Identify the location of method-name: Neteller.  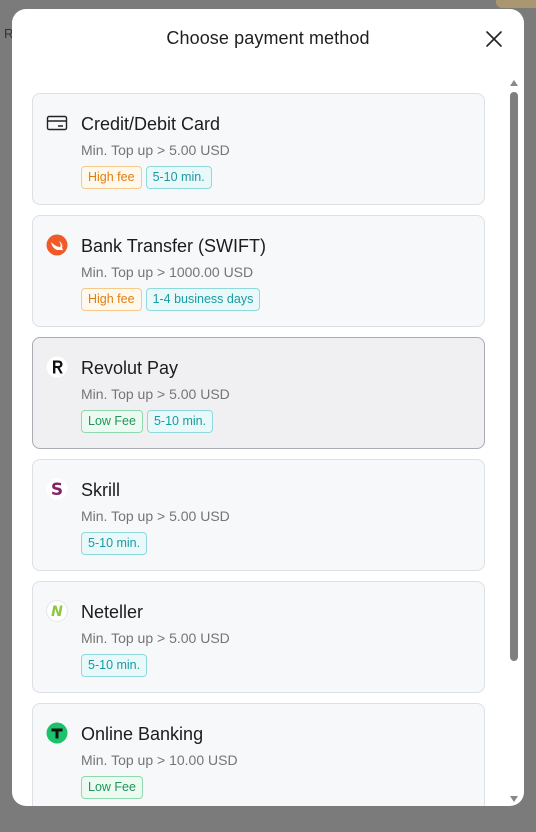
(112, 612).